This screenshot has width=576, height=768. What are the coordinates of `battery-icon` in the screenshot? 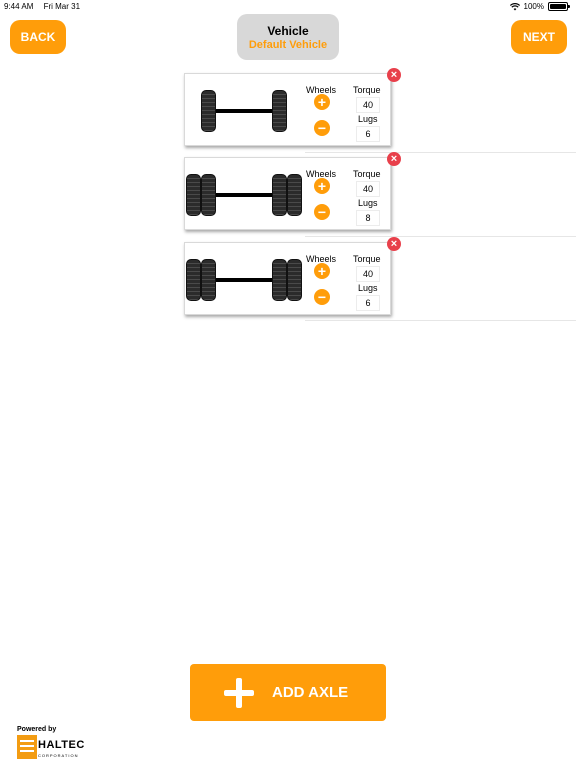 It's located at (559, 6).